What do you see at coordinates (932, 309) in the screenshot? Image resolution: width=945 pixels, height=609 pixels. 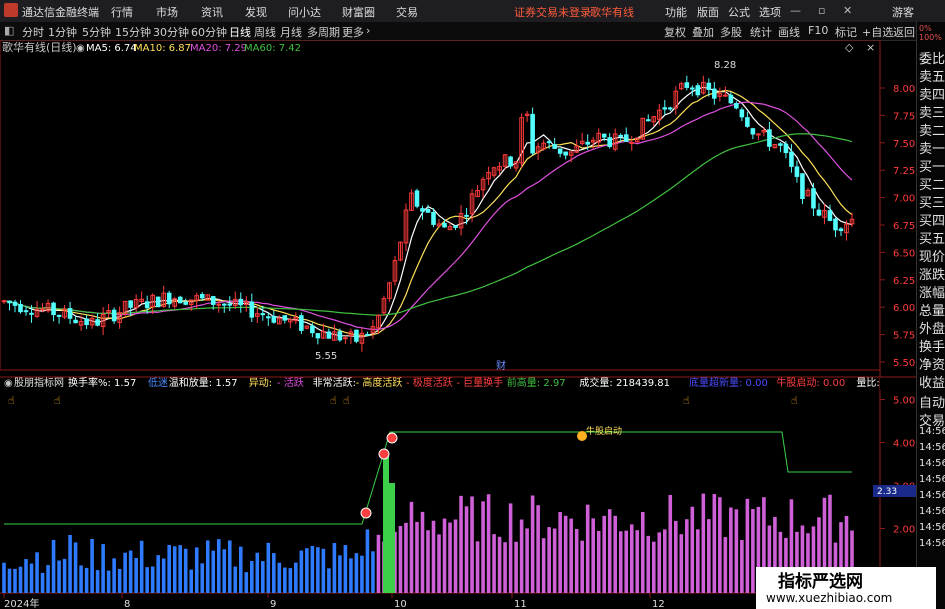 I see `side-panel-item: 总量` at bounding box center [932, 309].